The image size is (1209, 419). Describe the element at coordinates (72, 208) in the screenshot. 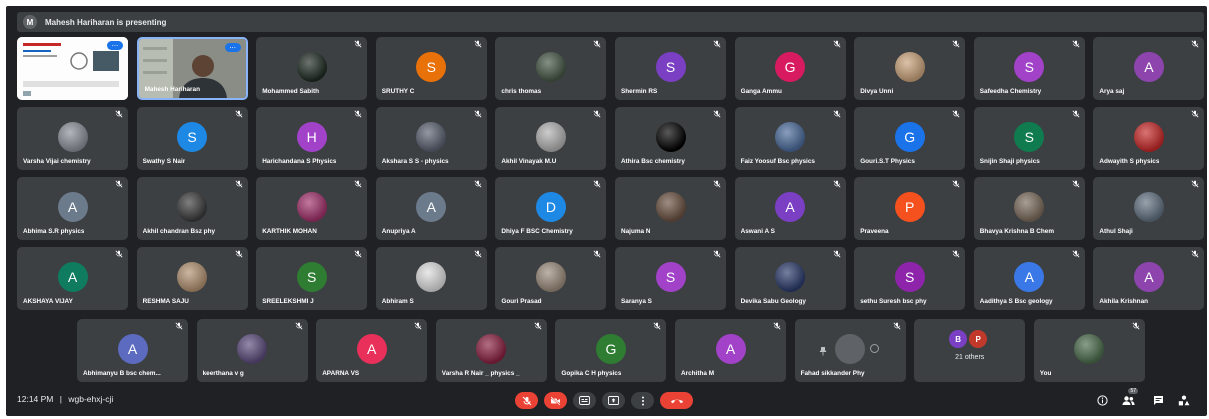

I see `participant-tile: A Abhima S.R physics` at that location.